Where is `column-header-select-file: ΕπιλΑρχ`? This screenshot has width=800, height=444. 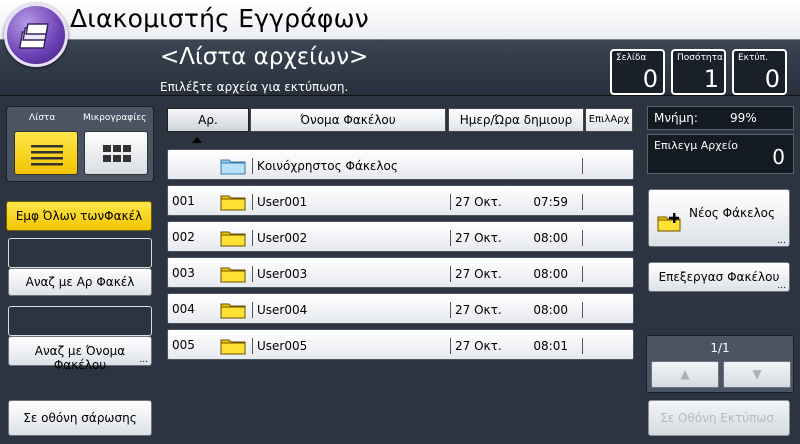
column-header-select-file: ΕπιλΑρχ is located at coordinates (609, 120).